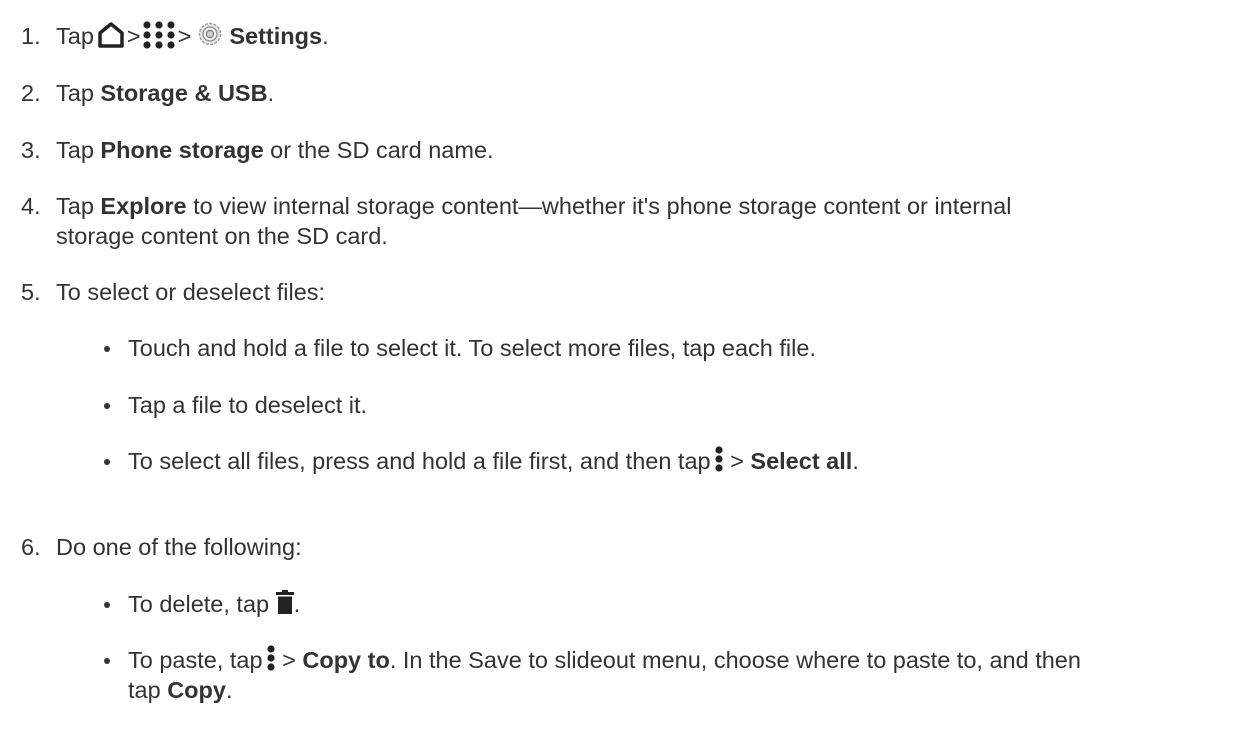 This screenshot has height=742, width=1253. Describe the element at coordinates (191, 292) in the screenshot. I see `step-text: To select or deselect files:` at that location.